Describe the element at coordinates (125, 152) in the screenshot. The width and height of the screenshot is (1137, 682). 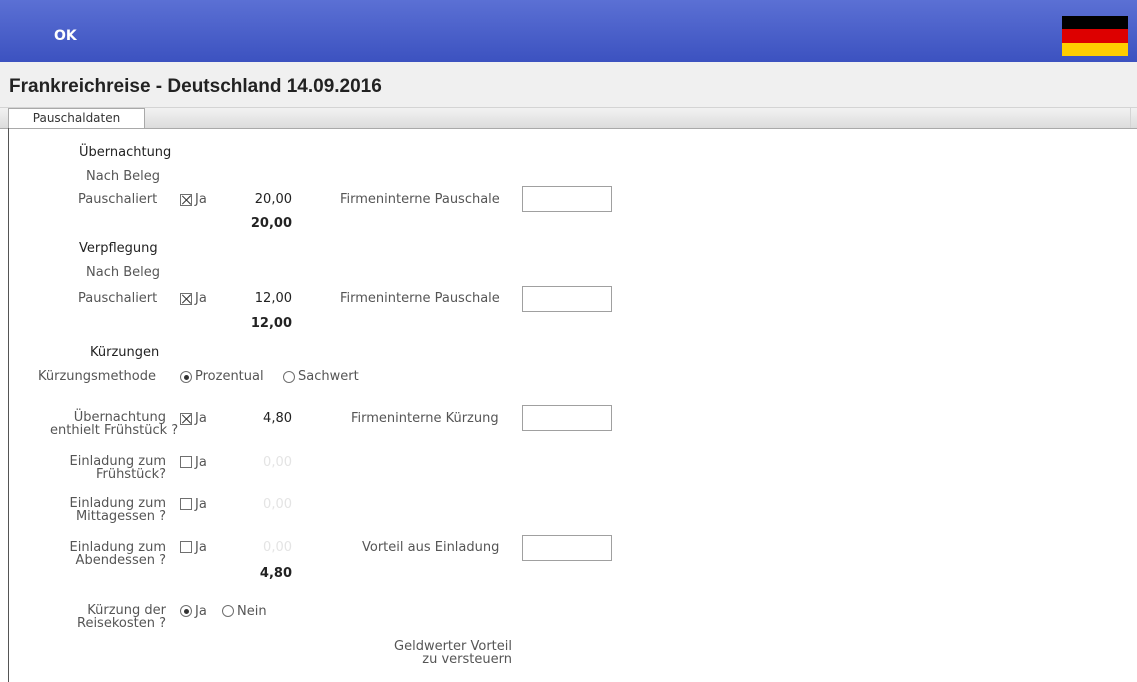
I see `uebernachtung-heading: Übernachtung` at that location.